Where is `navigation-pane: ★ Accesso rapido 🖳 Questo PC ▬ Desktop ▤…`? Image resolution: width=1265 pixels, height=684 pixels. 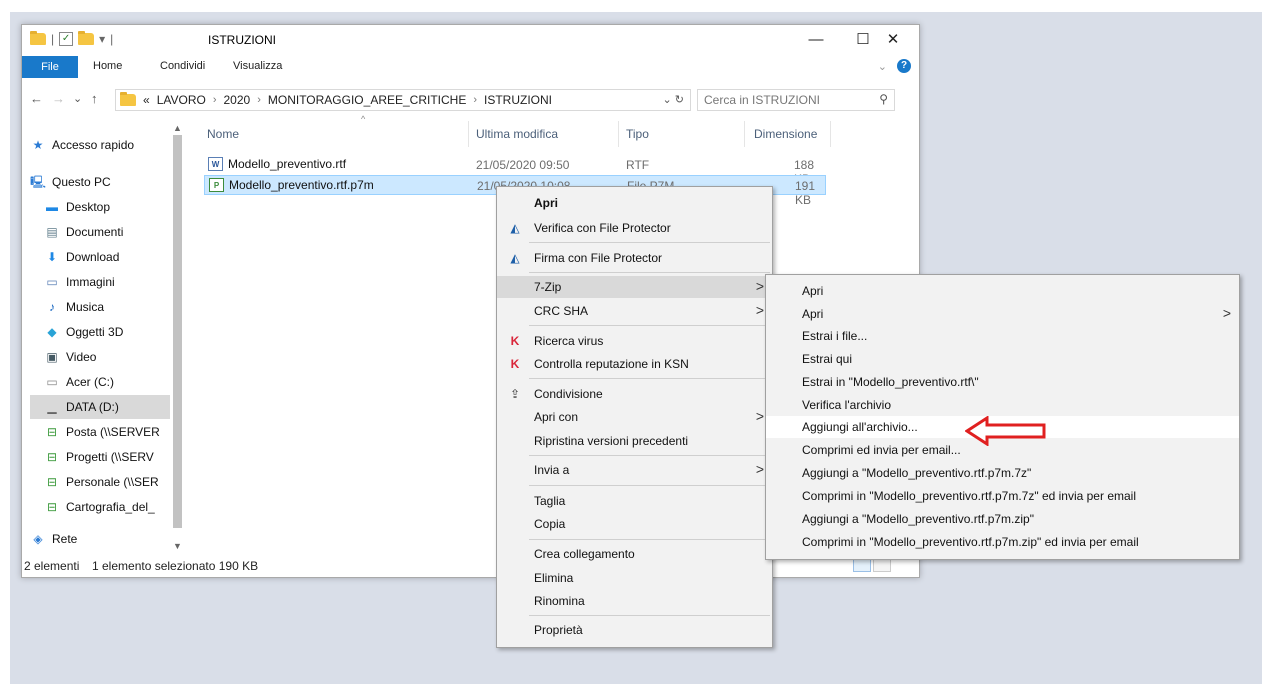
navigation-pane: ★ Accesso rapido 🖳 Questo PC ▬ Desktop ▤… is located at coordinates (96, 336).